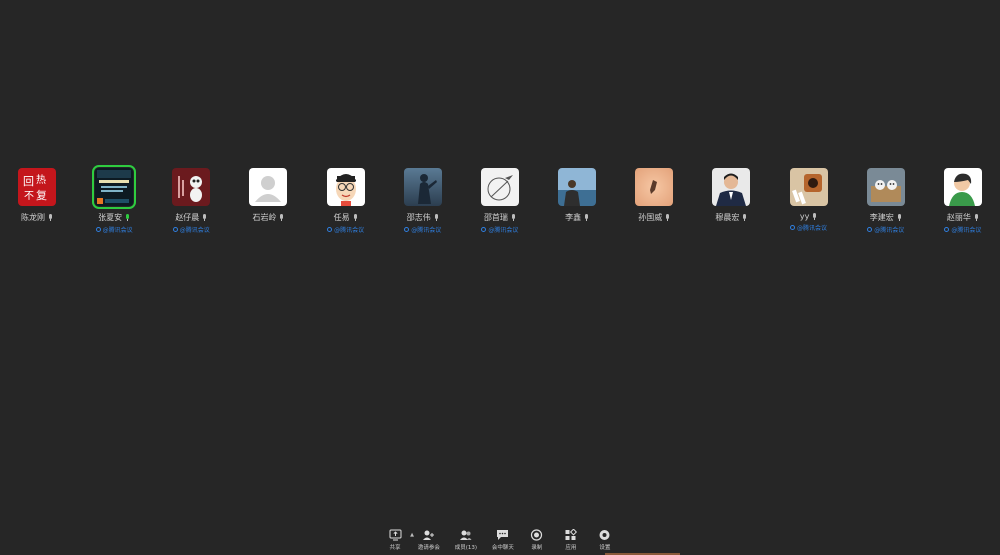 This screenshot has width=1000, height=555. I want to click on settings-button: 设置, so click(605, 540).